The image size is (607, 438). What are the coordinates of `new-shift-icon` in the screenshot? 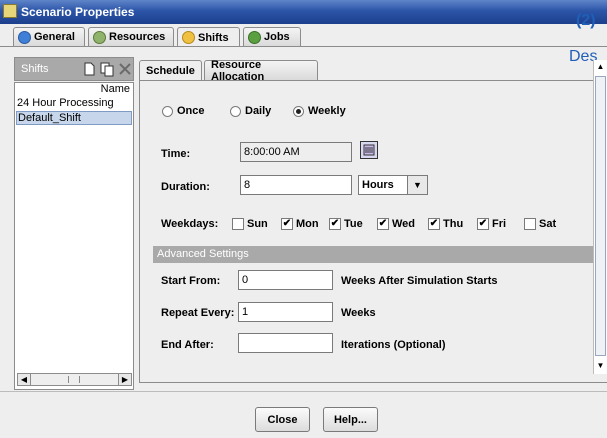 It's located at (89, 69).